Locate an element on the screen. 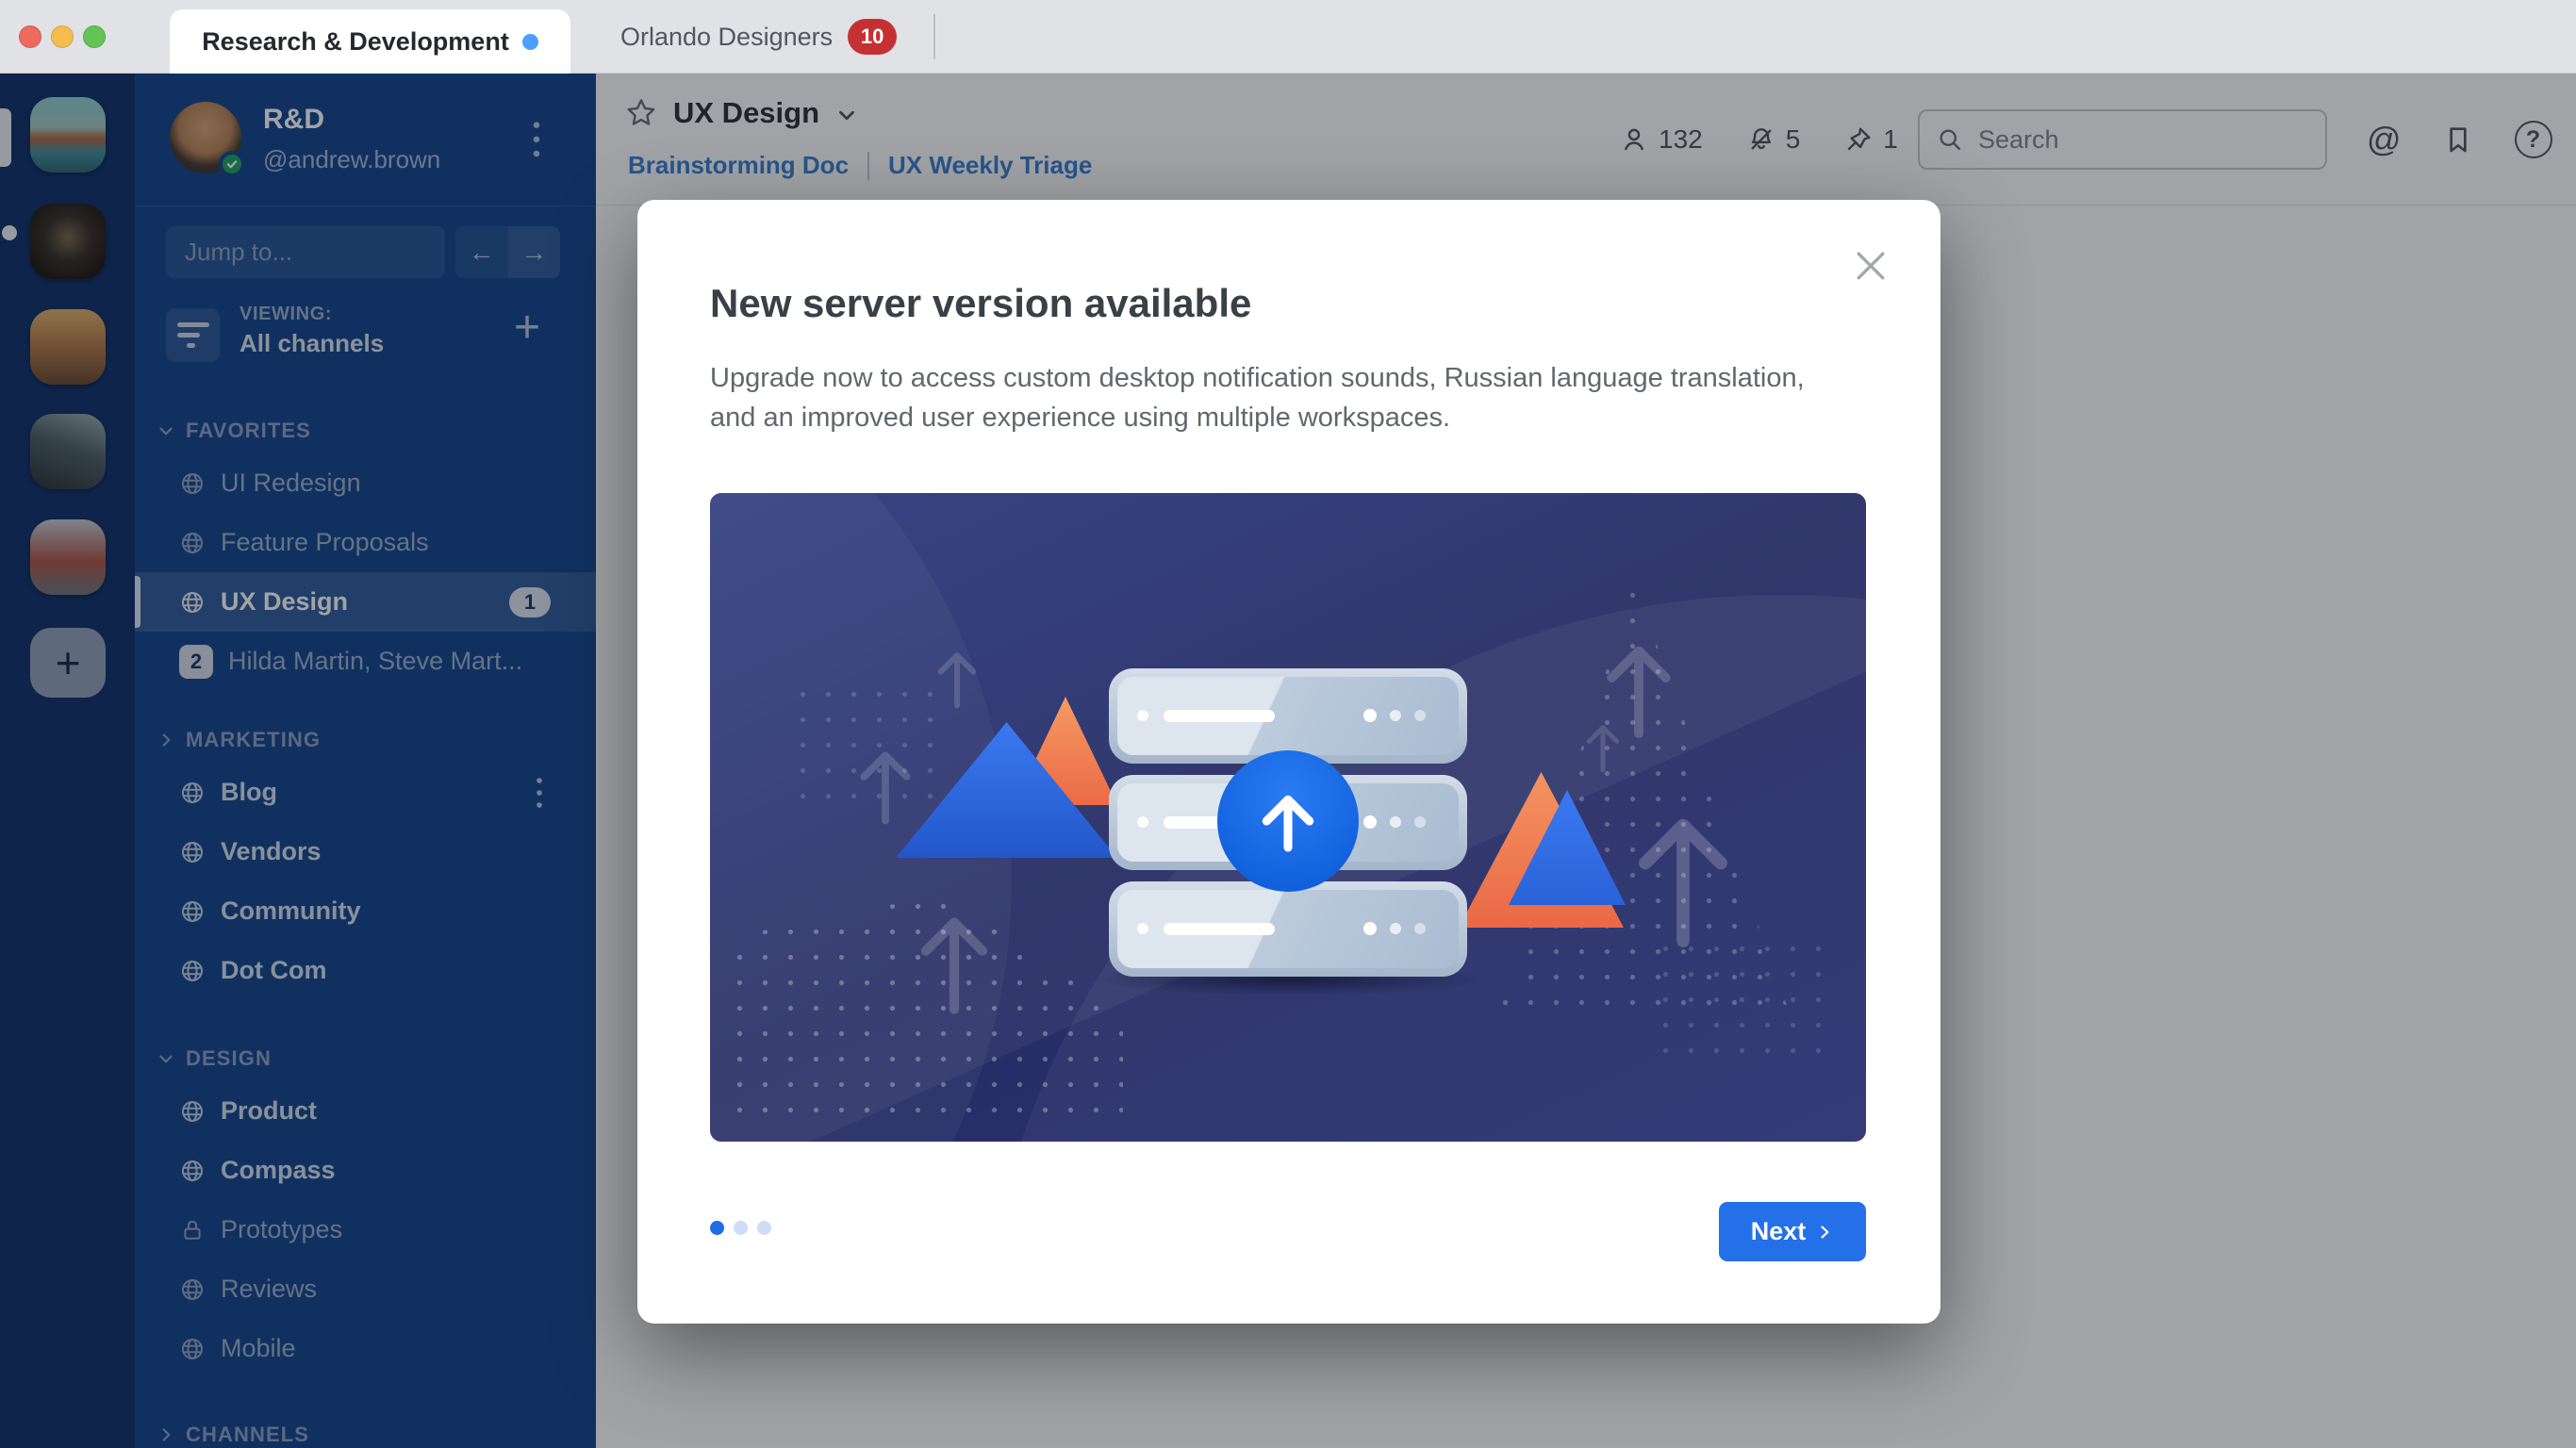 Image resolution: width=2576 pixels, height=1448 pixels. tab-orlando-designers: Orlando Designers 10 is located at coordinates (758, 37).